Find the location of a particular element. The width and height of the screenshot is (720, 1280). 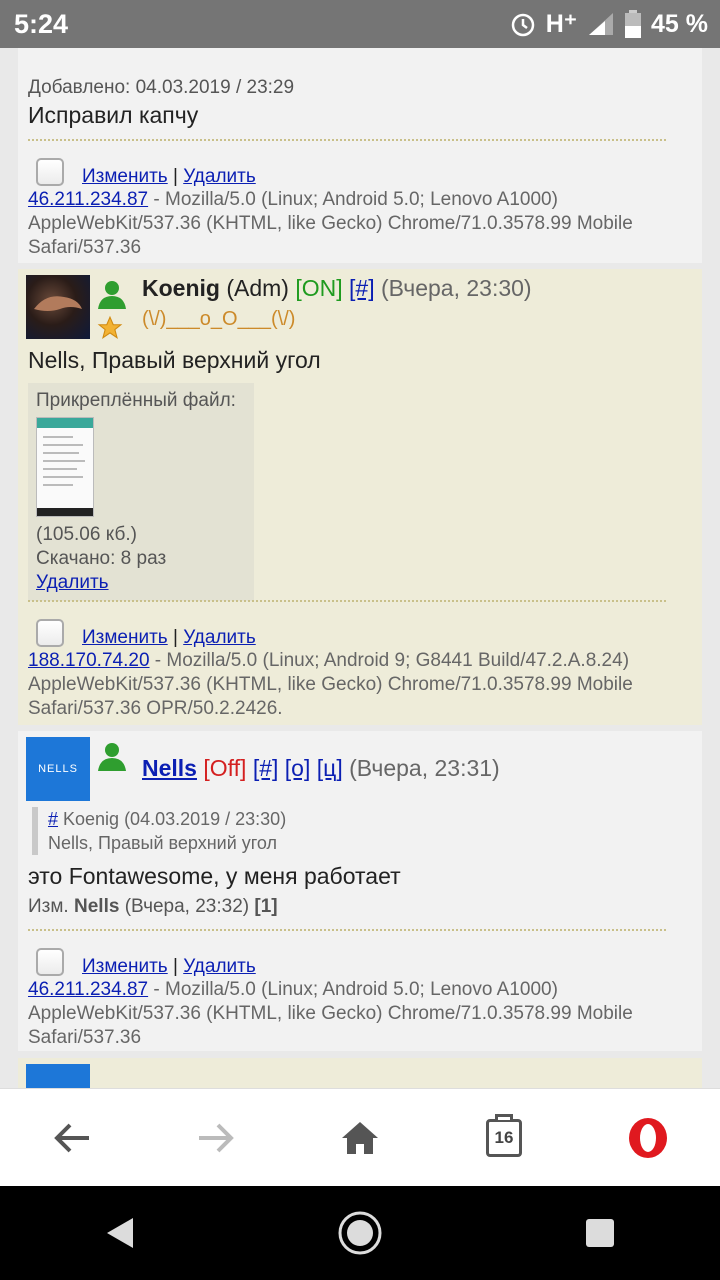

alarm-icon is located at coordinates (523, 25).